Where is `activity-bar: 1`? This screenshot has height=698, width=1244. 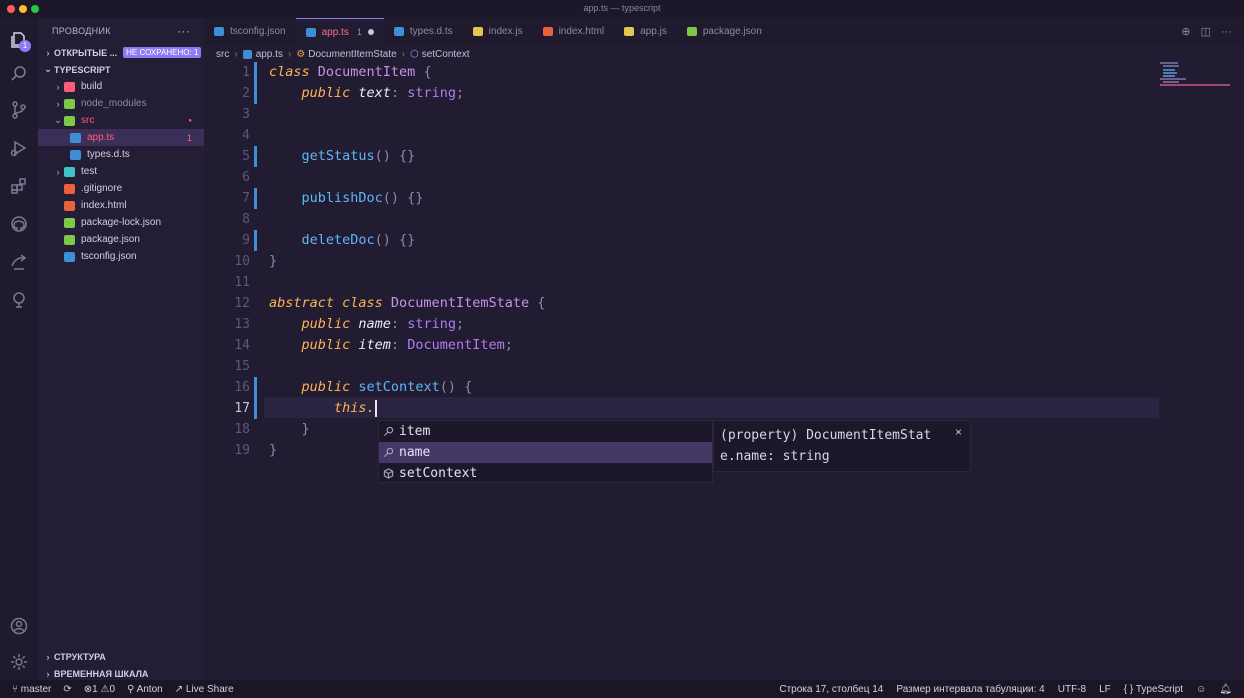
activity-bar: 1 is located at coordinates (19, 349).